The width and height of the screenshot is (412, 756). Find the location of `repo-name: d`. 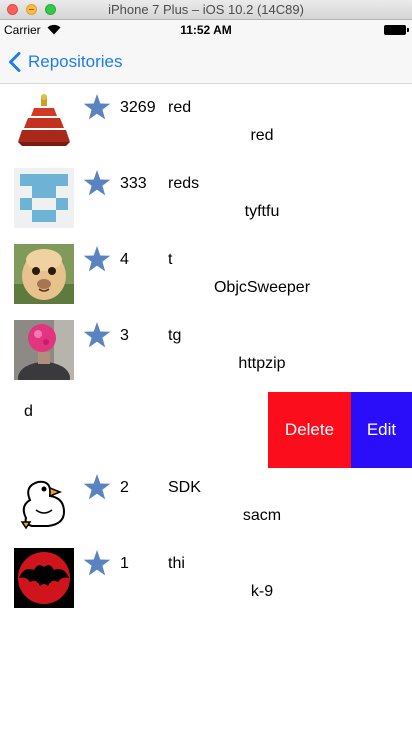

repo-name: d is located at coordinates (28, 411).